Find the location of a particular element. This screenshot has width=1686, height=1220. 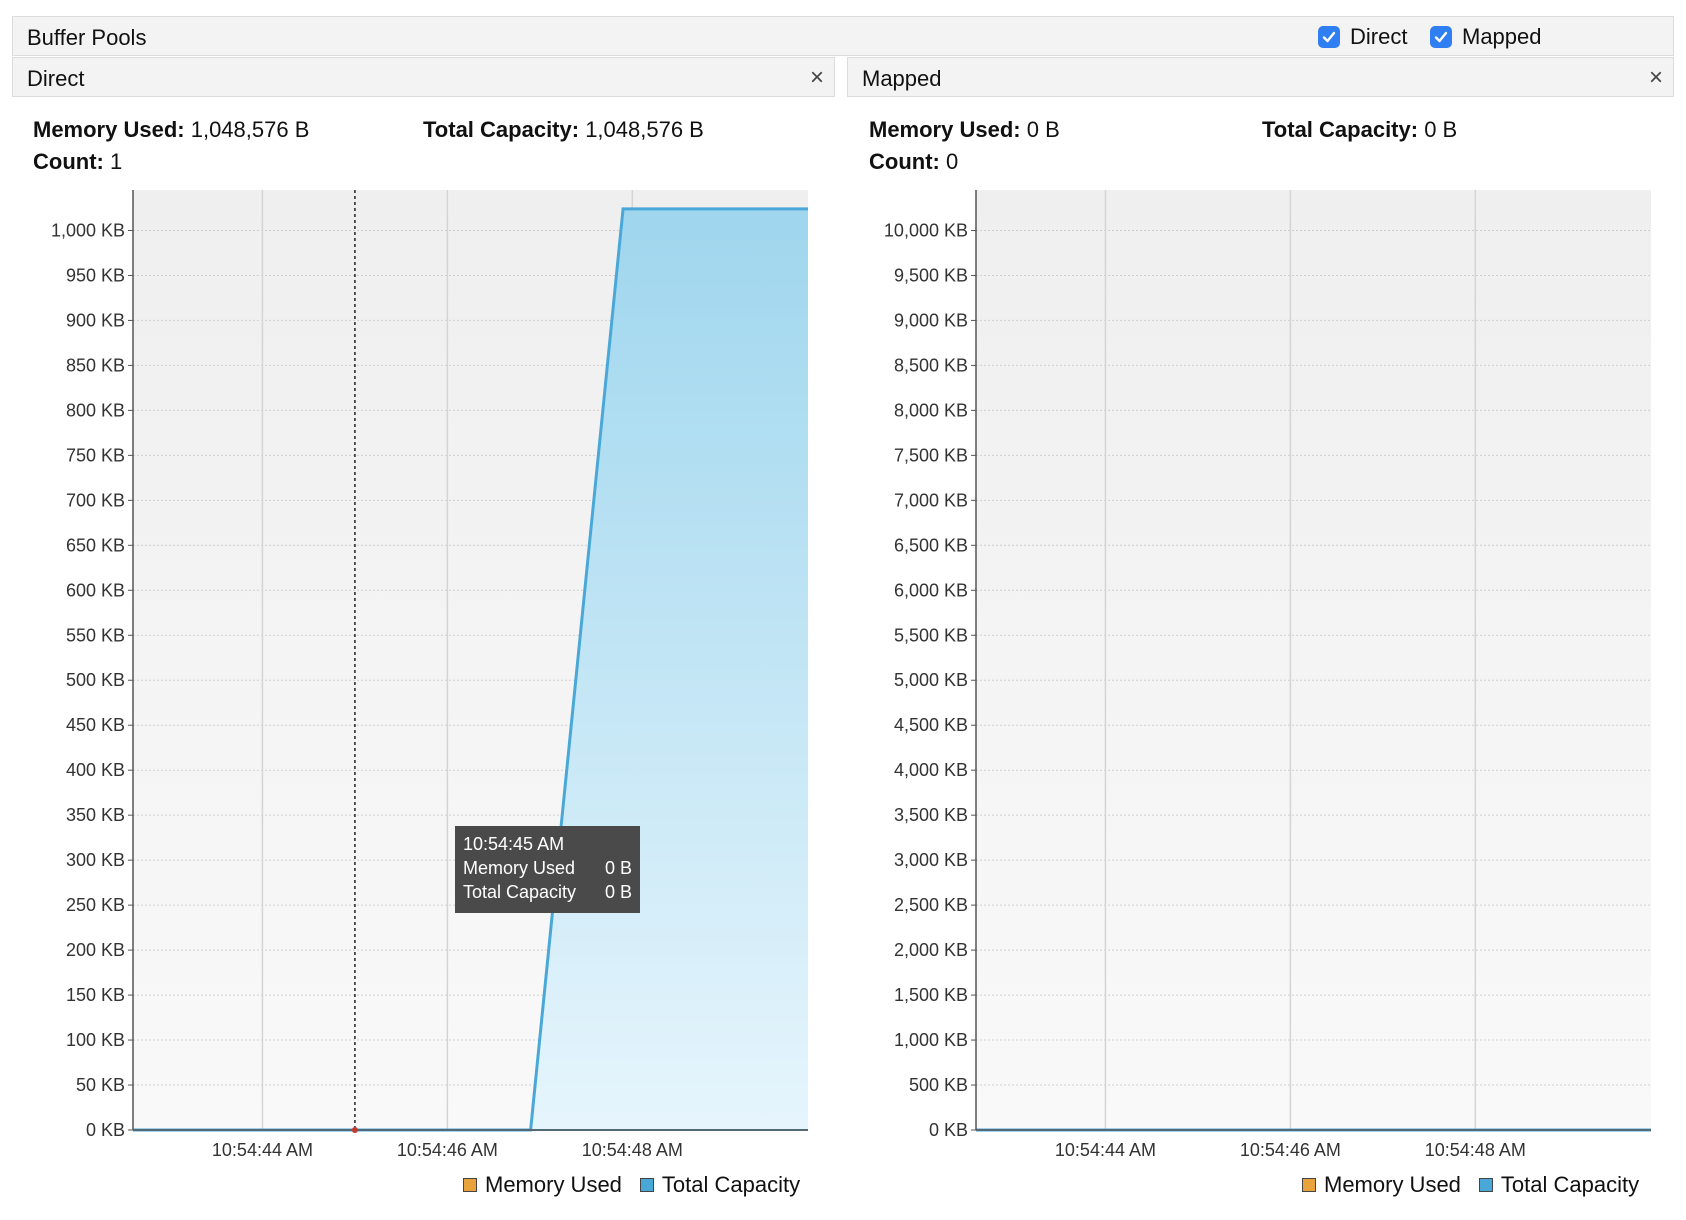

y-tick-label: 4,000 KB is located at coordinates (931, 770).